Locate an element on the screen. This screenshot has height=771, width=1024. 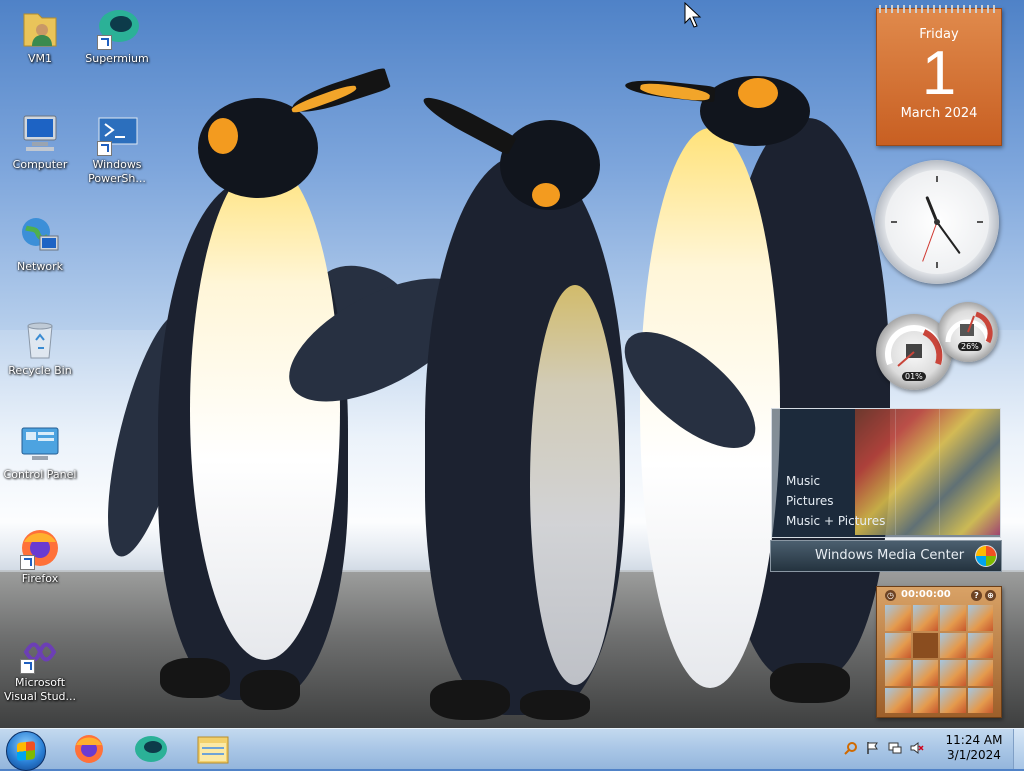
memory-usage-label: 26% is located at coordinates (970, 346).